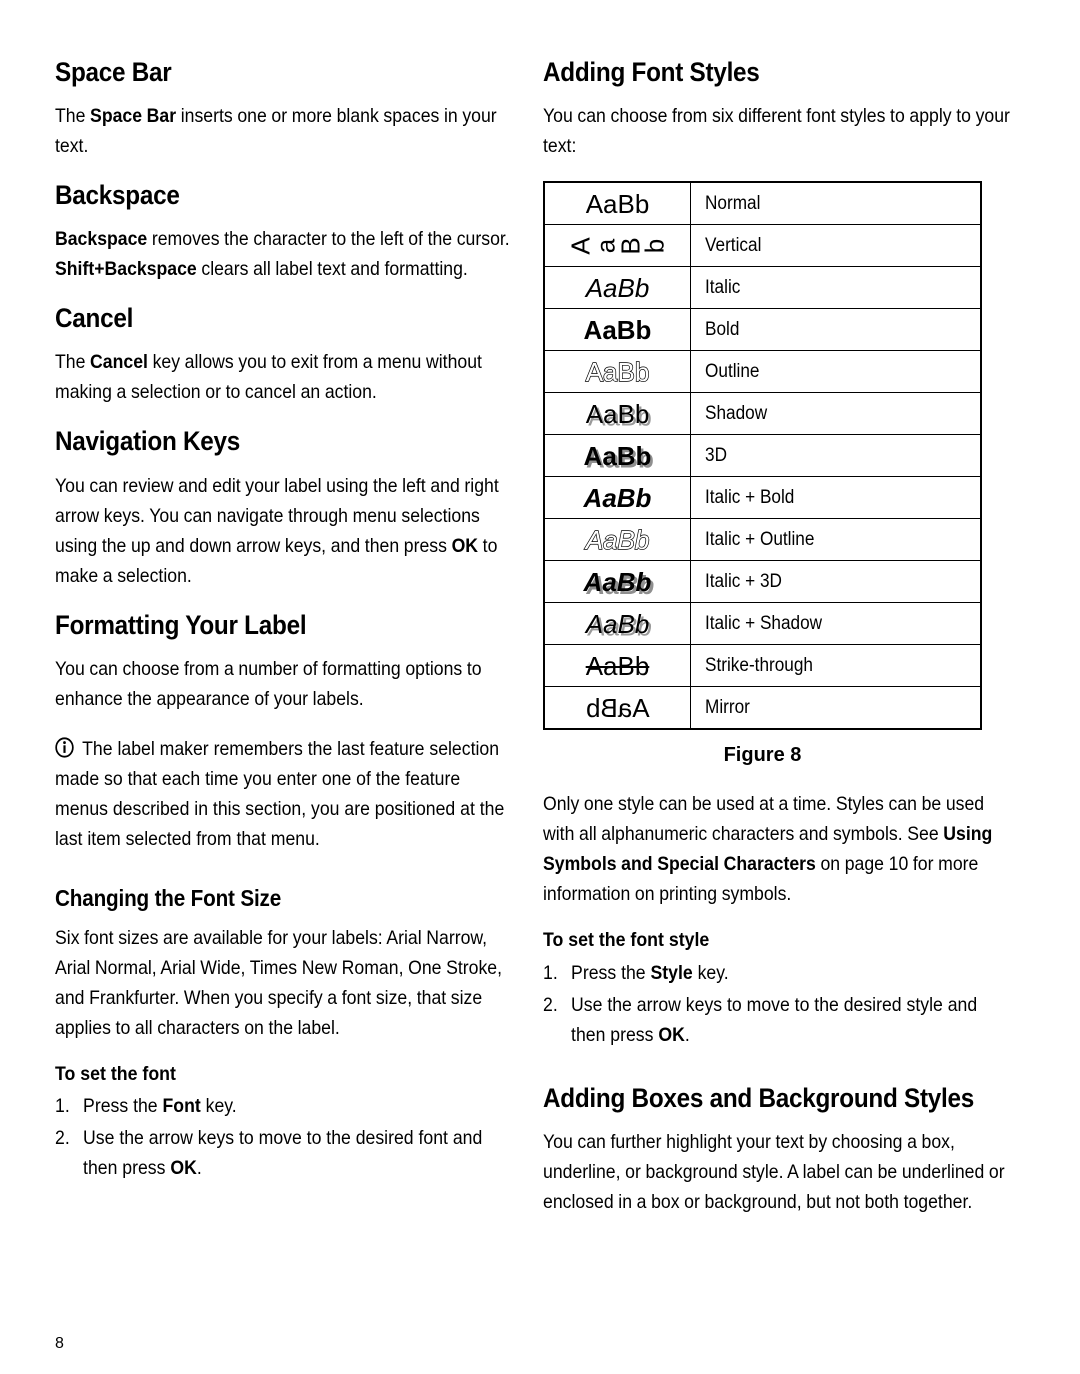 This screenshot has width=1080, height=1374. What do you see at coordinates (133, 116) in the screenshot?
I see `space-bar-bold: Space Bar` at bounding box center [133, 116].